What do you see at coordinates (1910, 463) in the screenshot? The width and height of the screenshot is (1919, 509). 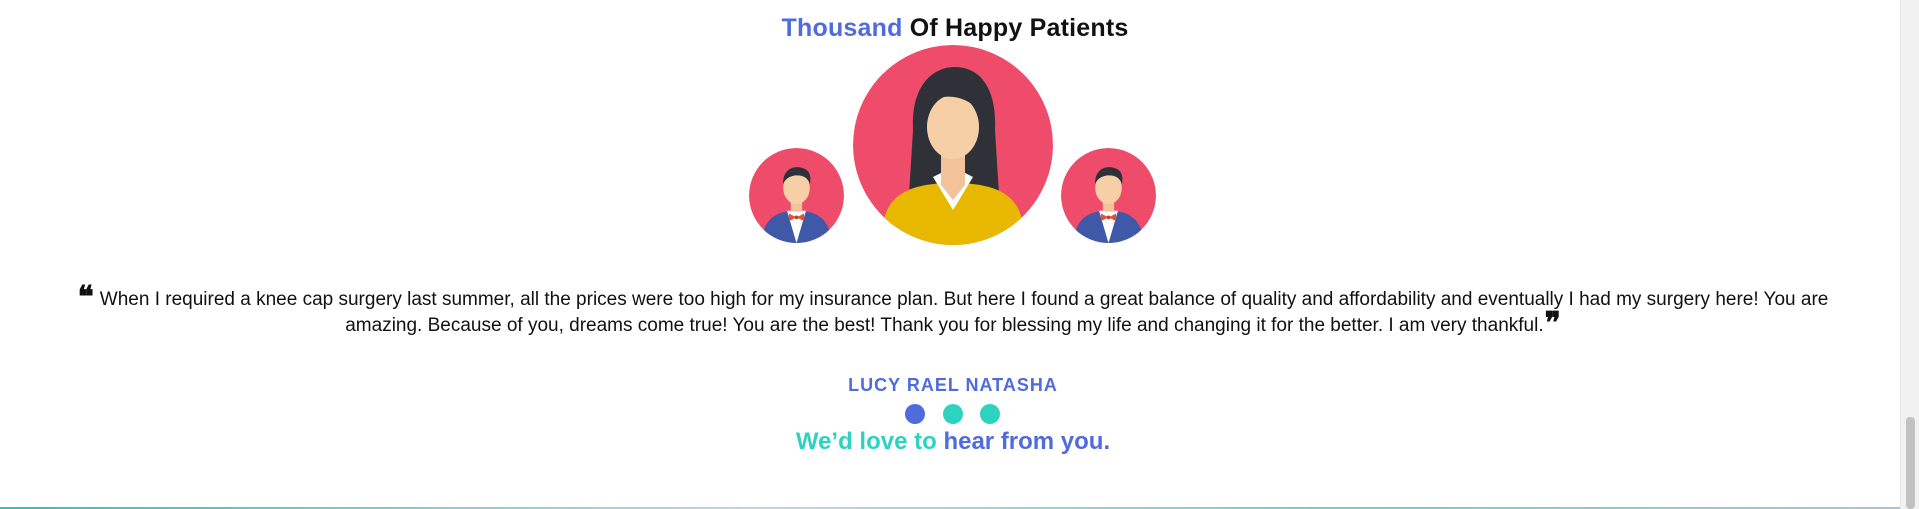 I see `scrollbar-thumb` at bounding box center [1910, 463].